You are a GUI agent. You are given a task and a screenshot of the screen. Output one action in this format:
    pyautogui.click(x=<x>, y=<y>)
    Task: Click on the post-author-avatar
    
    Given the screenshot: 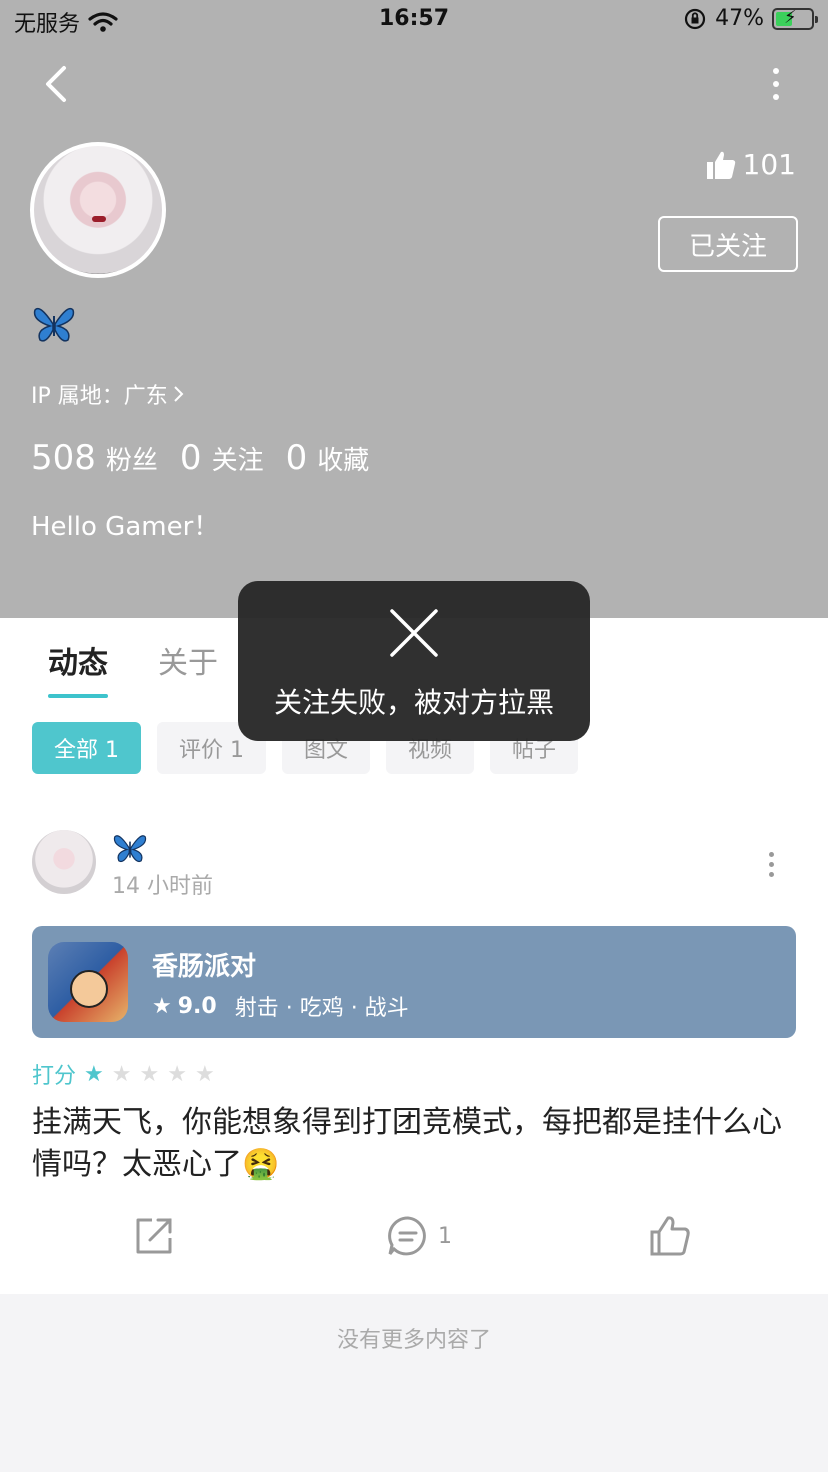 What is the action you would take?
    pyautogui.click(x=64, y=862)
    